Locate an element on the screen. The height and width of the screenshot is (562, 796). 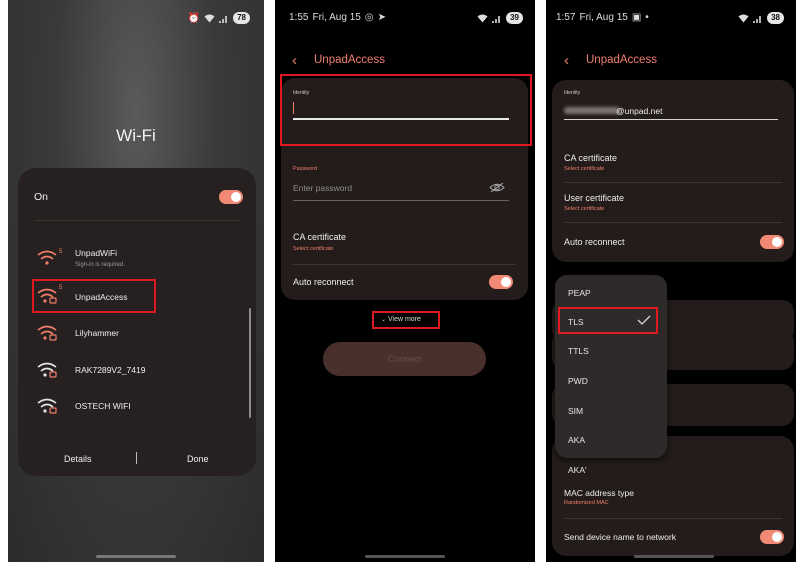
wifi-toggle is located at coordinates (231, 197).